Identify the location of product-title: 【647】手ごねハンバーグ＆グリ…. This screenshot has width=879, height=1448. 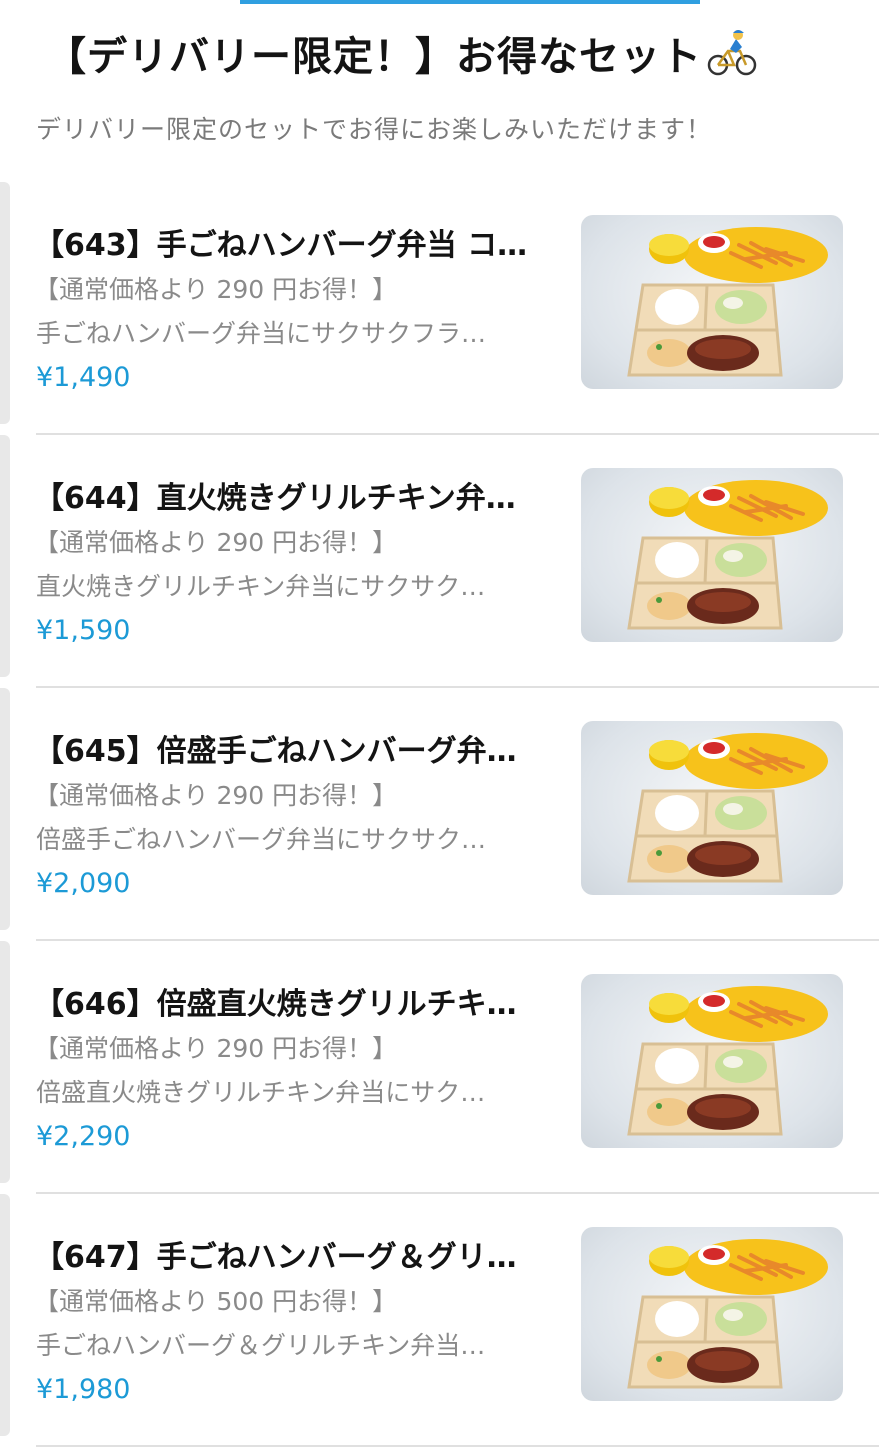
(275, 1257).